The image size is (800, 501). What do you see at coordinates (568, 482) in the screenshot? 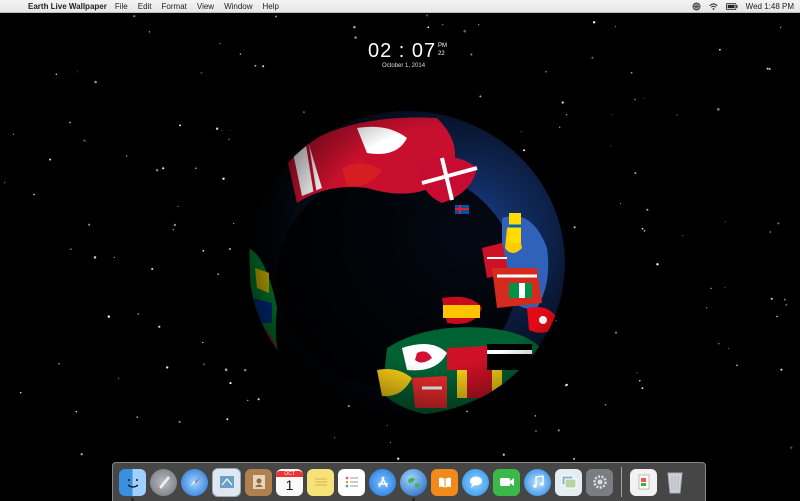
I see `dock-preview` at bounding box center [568, 482].